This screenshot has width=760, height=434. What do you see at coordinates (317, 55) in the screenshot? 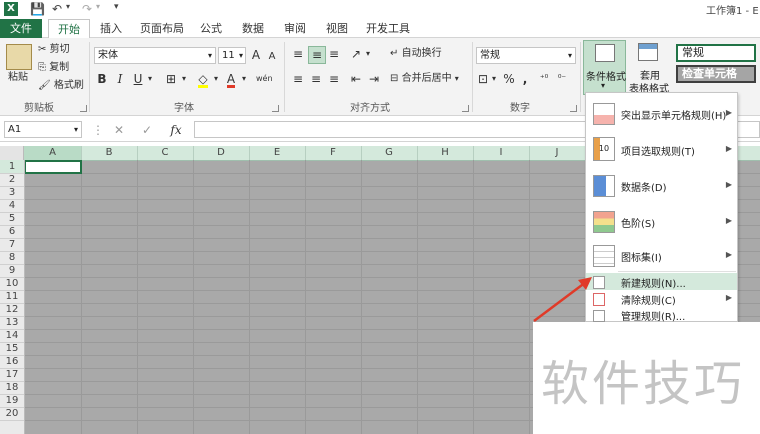
I see `align-middle-icon: ≡` at bounding box center [317, 55].